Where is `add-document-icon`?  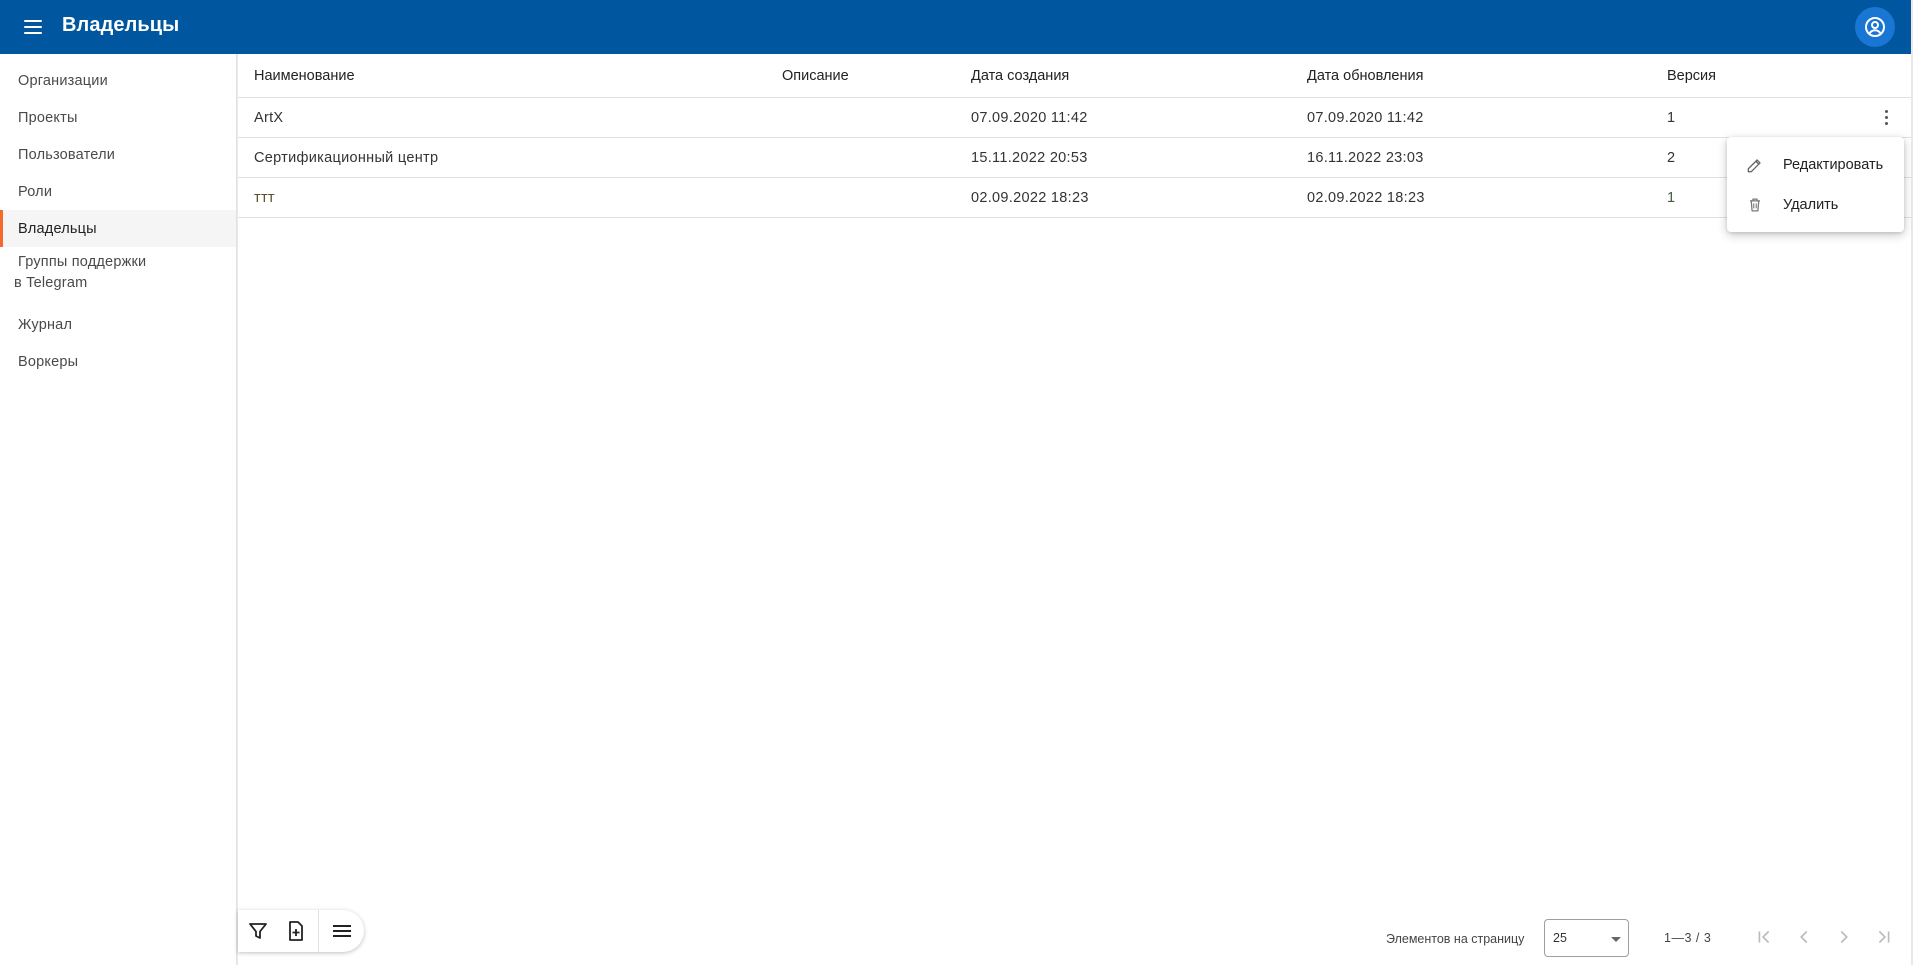
add-document-icon is located at coordinates (296, 931).